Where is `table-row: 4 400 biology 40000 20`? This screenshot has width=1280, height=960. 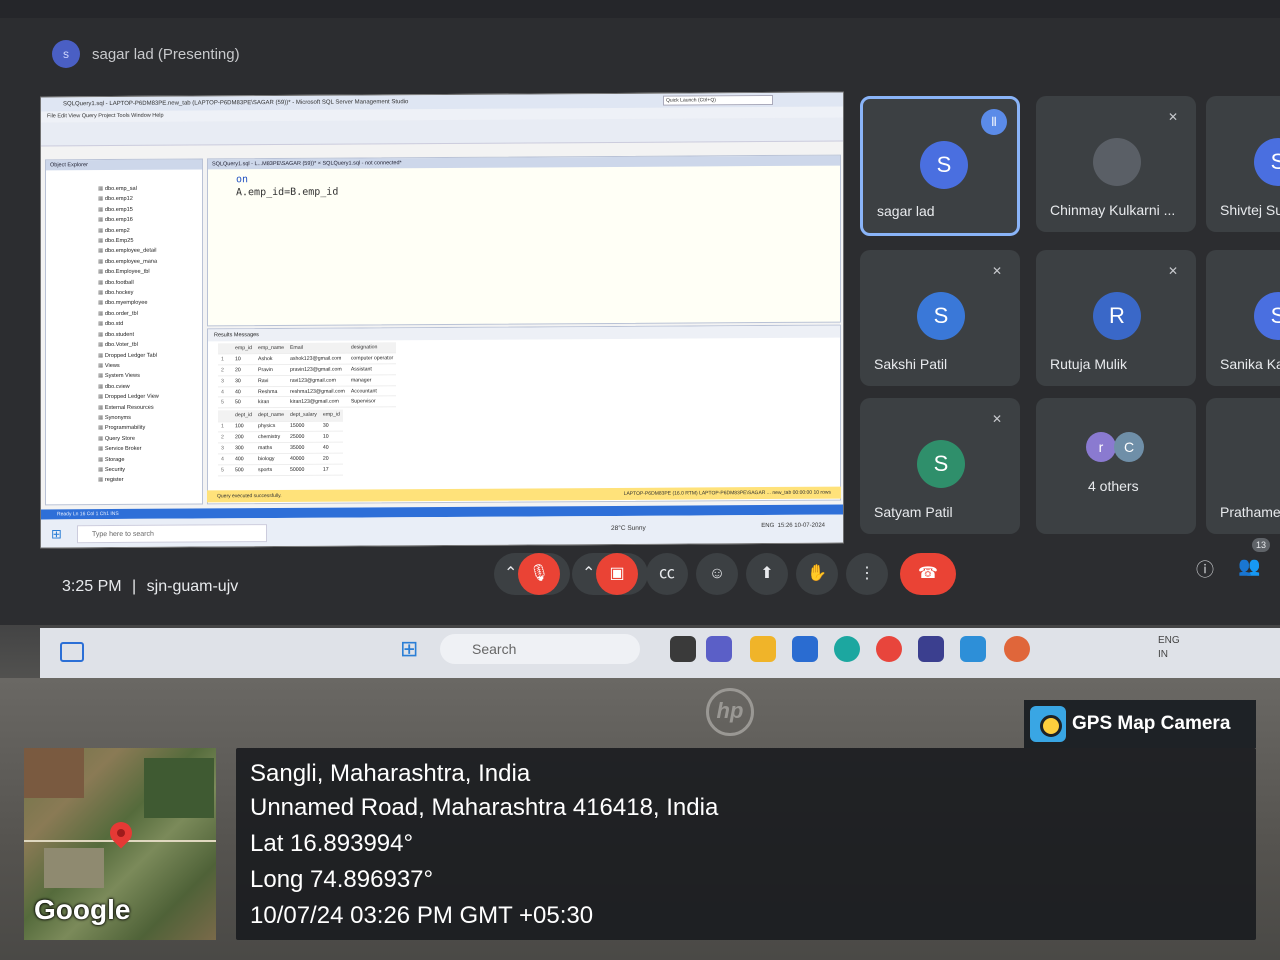 table-row: 4 400 biology 40000 20 is located at coordinates (280, 459).